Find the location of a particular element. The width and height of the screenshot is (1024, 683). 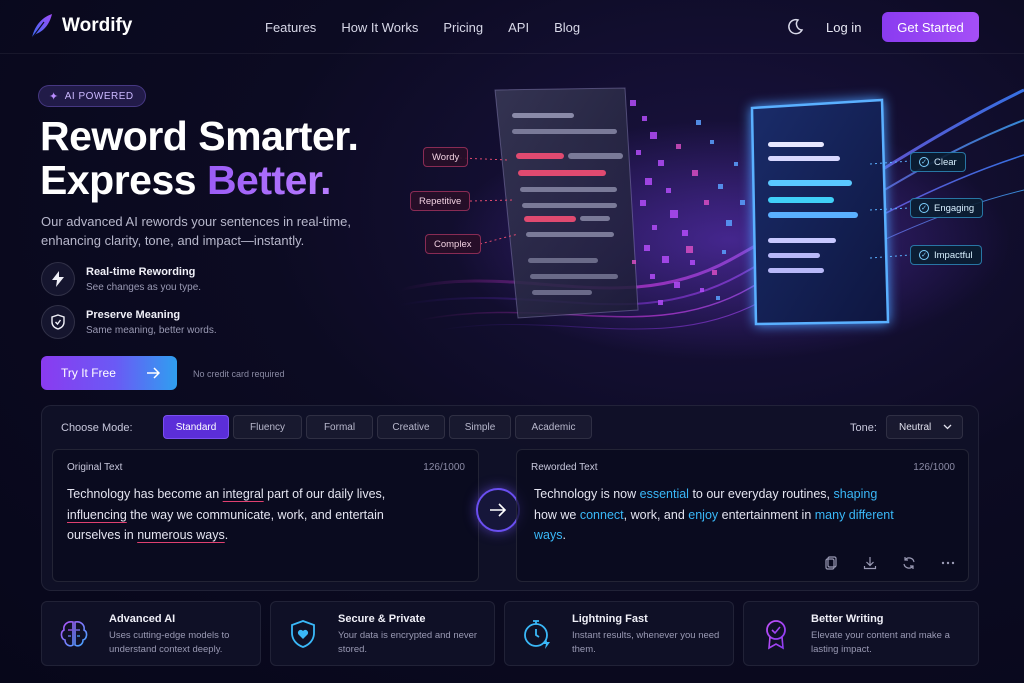

mode-fluency: Fluency is located at coordinates (267, 427).